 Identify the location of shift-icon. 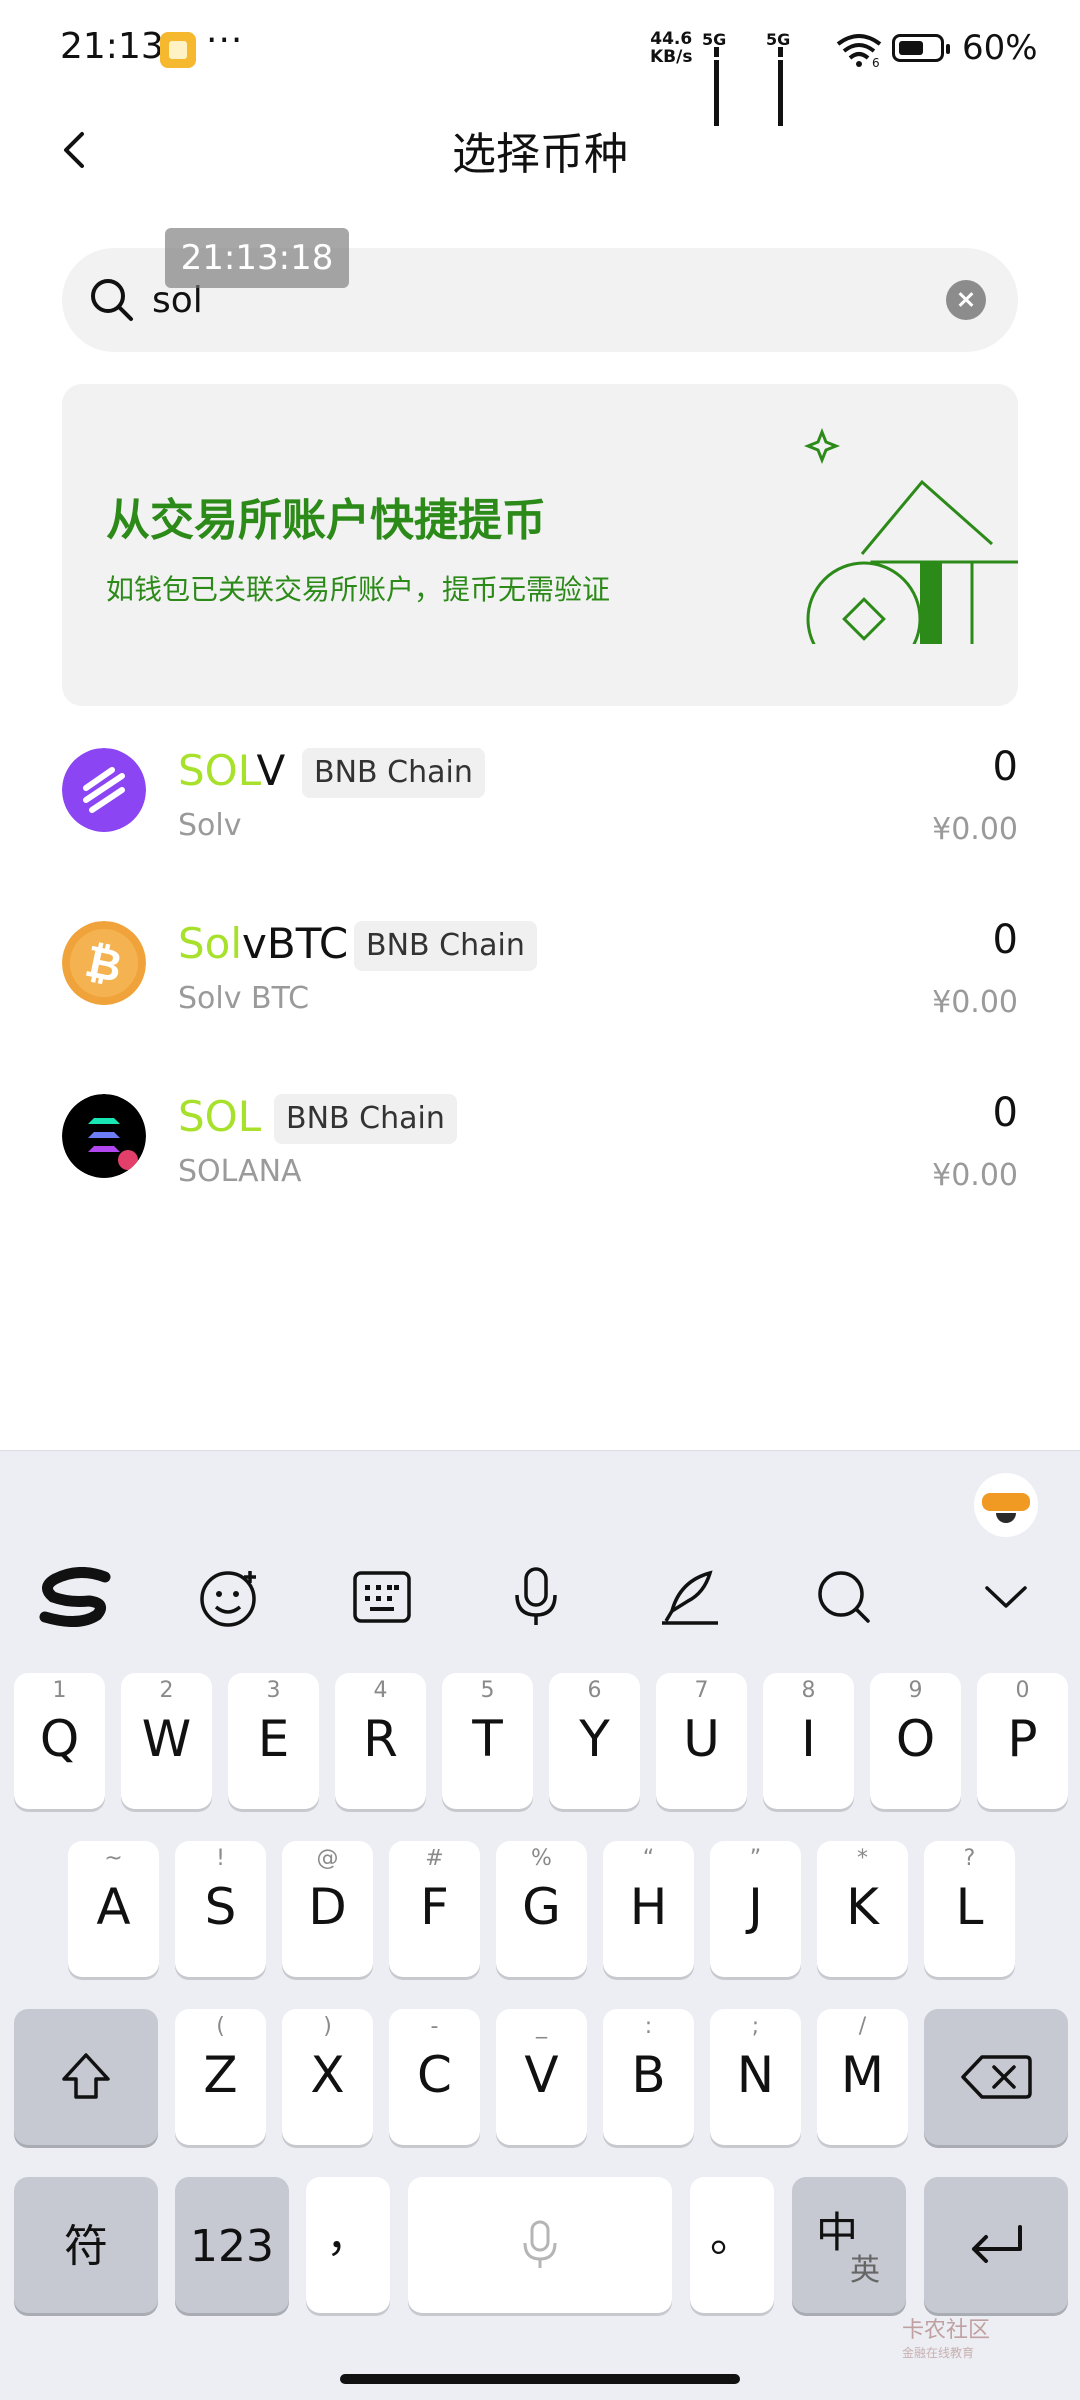
(86, 2076).